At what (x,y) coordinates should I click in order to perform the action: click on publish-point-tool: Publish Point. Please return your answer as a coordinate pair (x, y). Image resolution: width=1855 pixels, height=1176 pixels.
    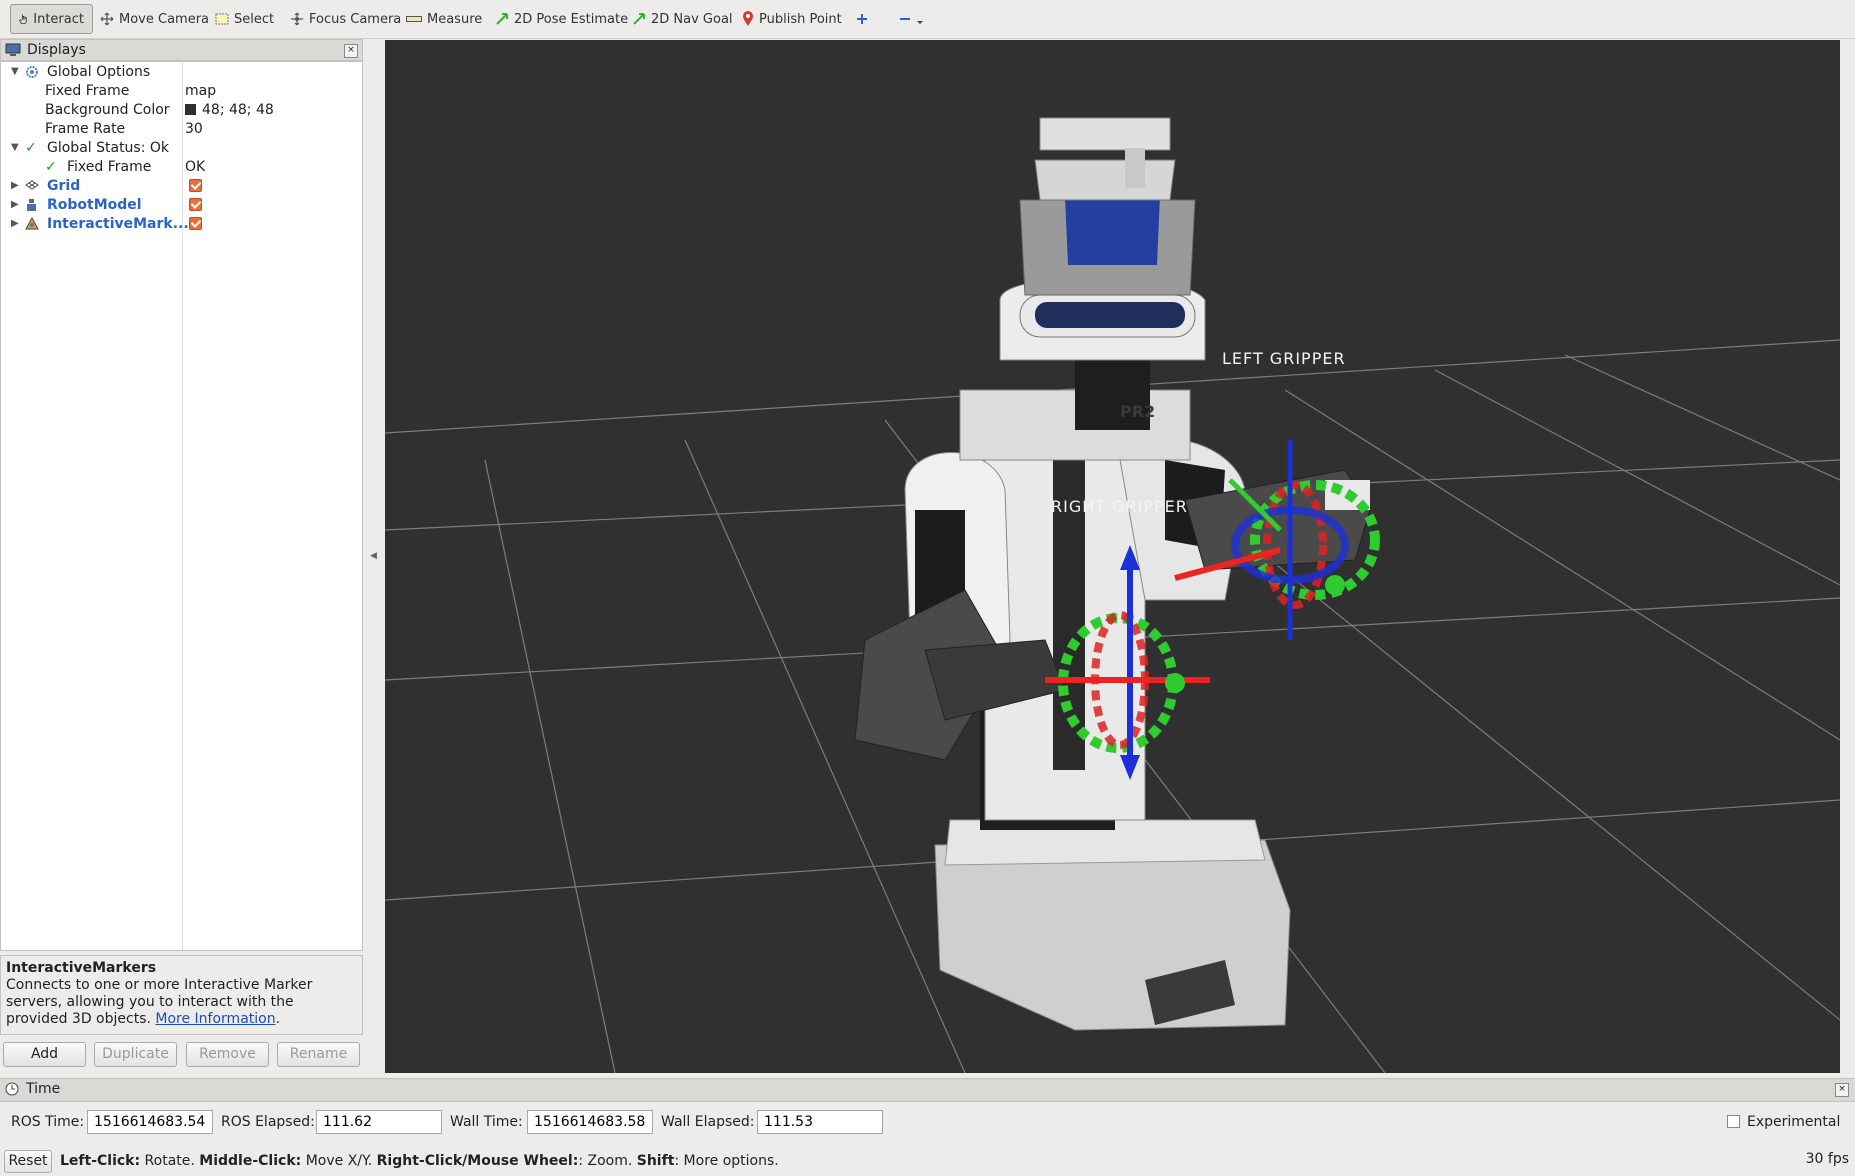
    Looking at the image, I should click on (792, 19).